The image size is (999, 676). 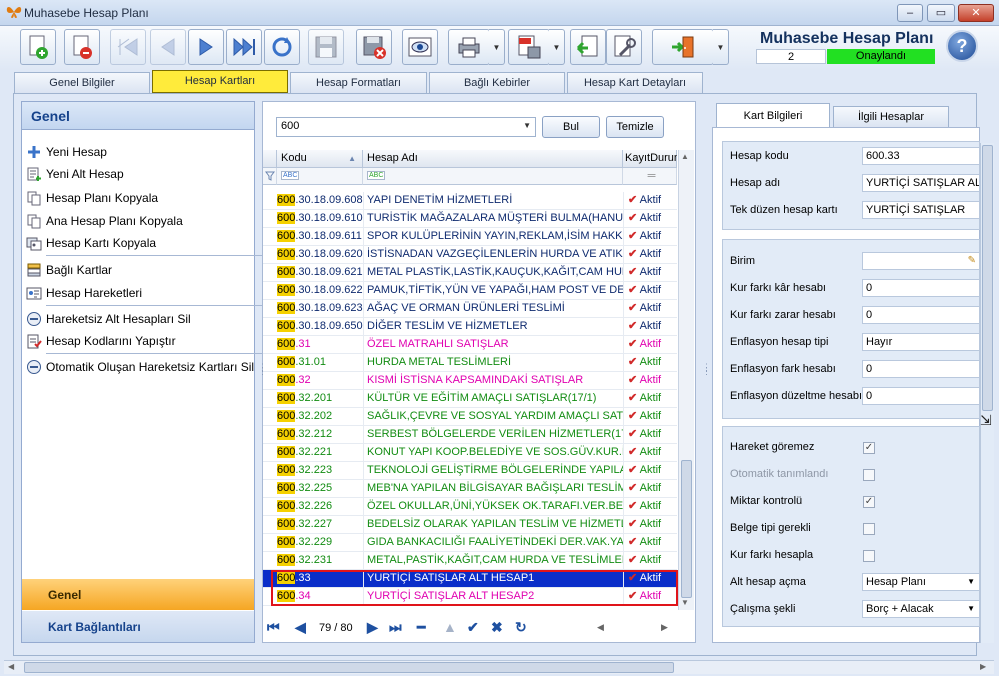 What do you see at coordinates (82, 82) in the screenshot?
I see `tab-genel-bilgiler: Genel Bilgiler` at bounding box center [82, 82].